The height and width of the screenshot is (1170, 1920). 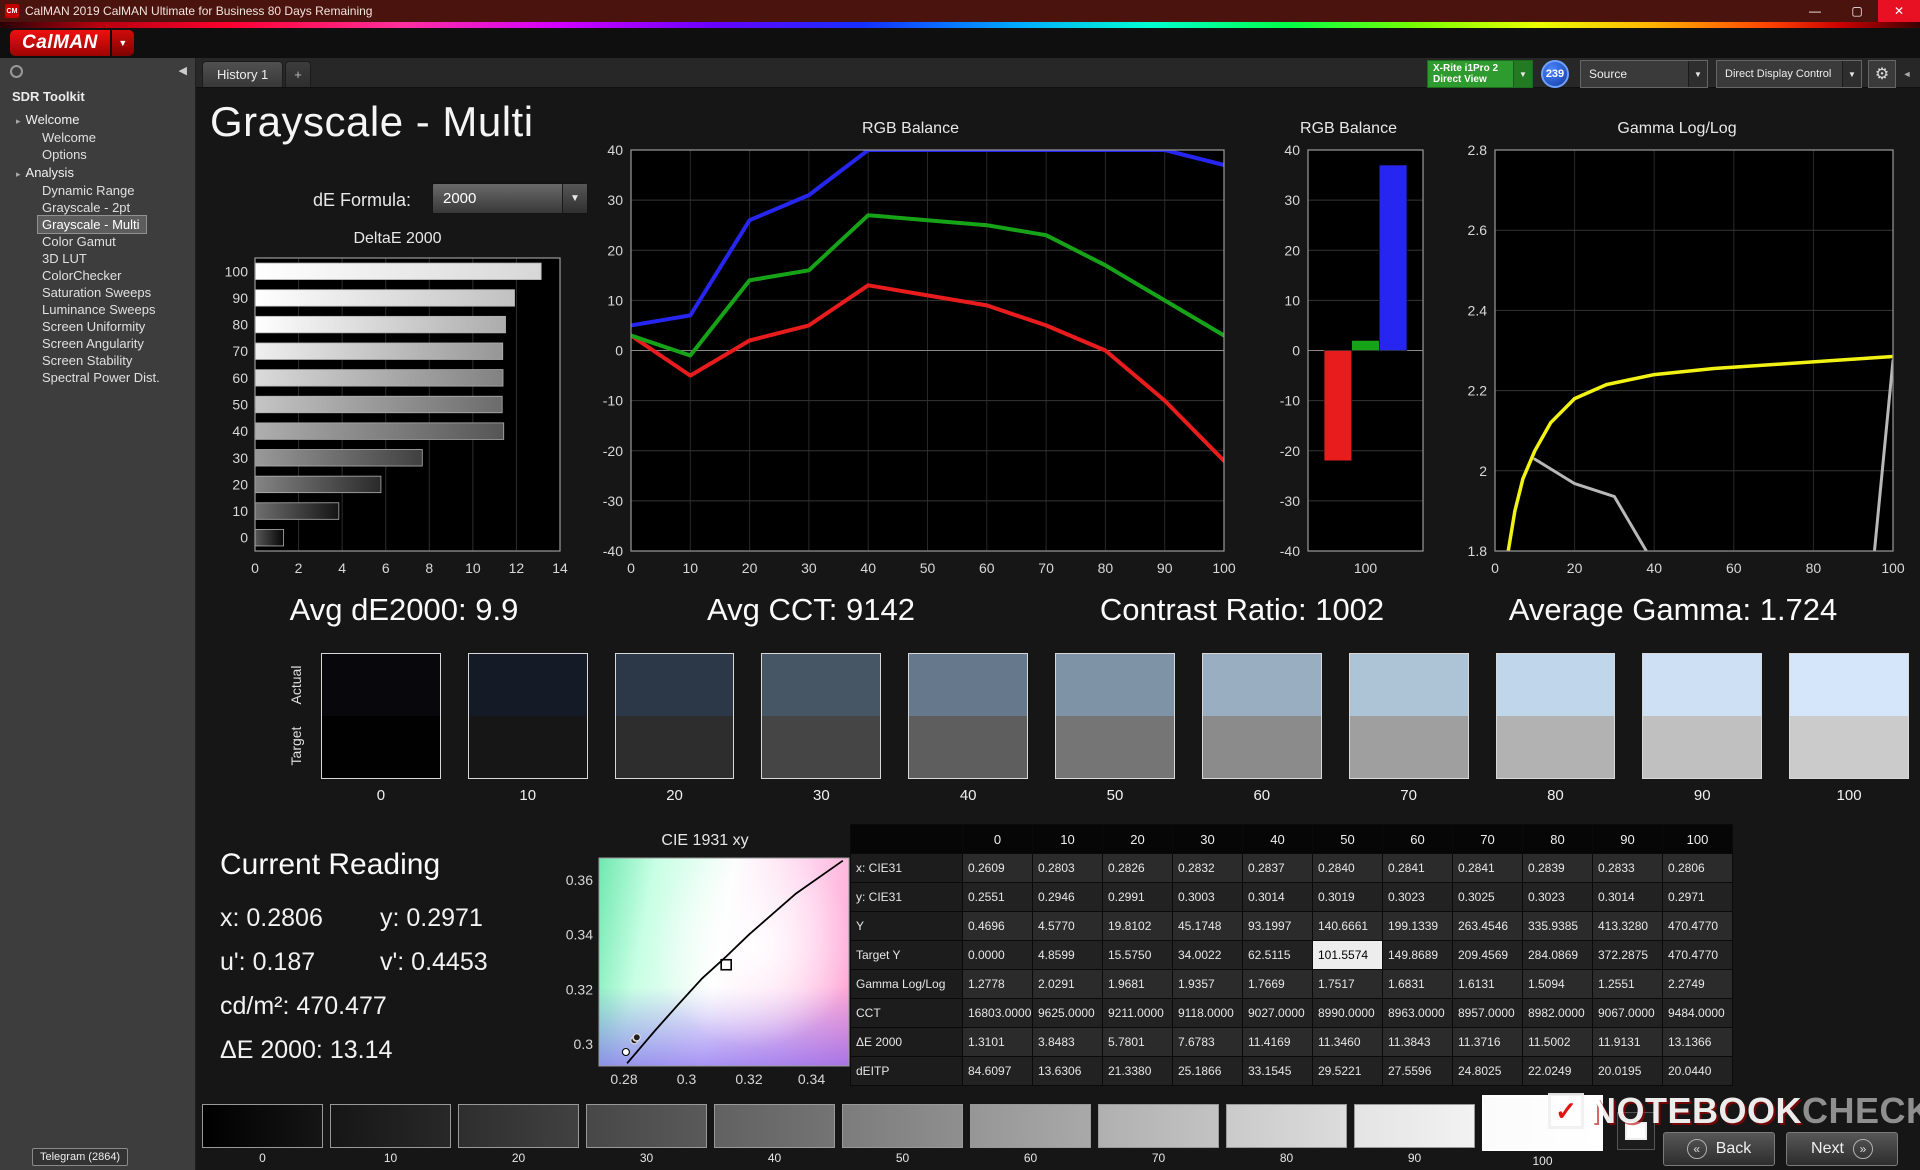 What do you see at coordinates (1644, 74) in the screenshot?
I see `source-dropdown: Source ▼` at bounding box center [1644, 74].